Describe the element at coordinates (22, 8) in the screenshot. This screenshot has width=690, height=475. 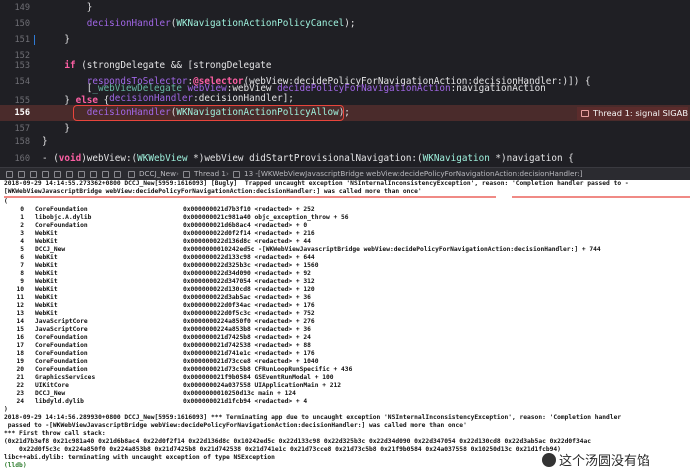
I see `line-number: 149` at that location.